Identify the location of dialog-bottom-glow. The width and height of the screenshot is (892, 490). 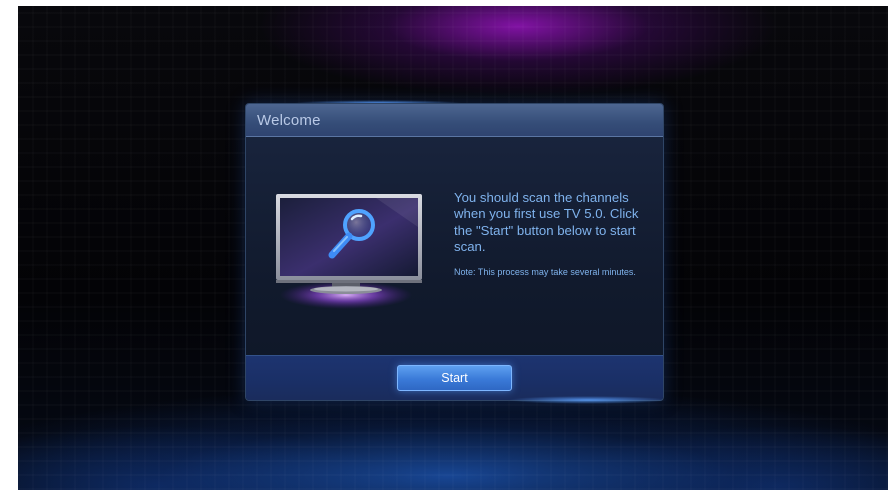
(588, 400).